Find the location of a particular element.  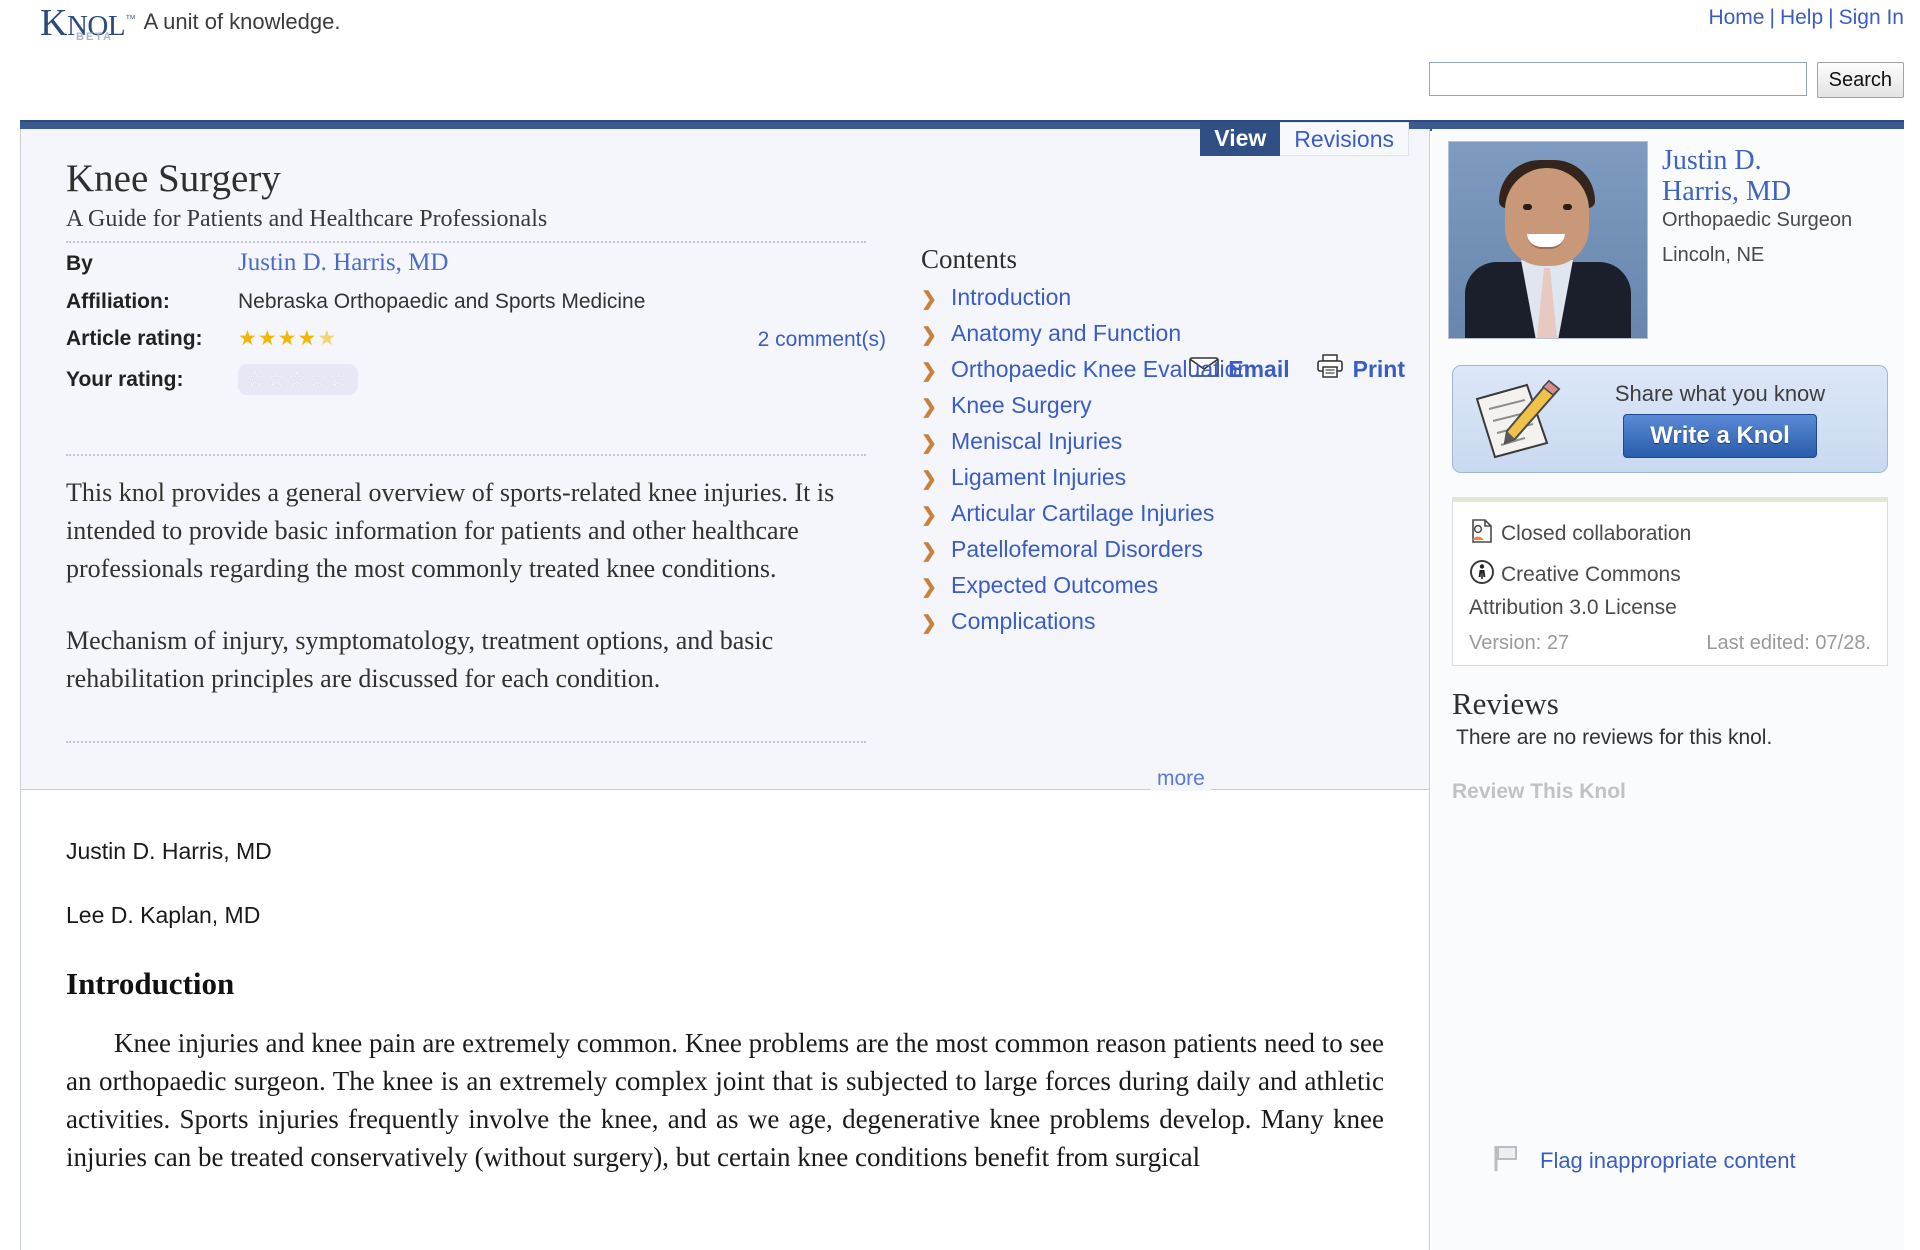

affiliation-value: Nebraska Orthopaedic and Sports Medicine is located at coordinates (442, 301).